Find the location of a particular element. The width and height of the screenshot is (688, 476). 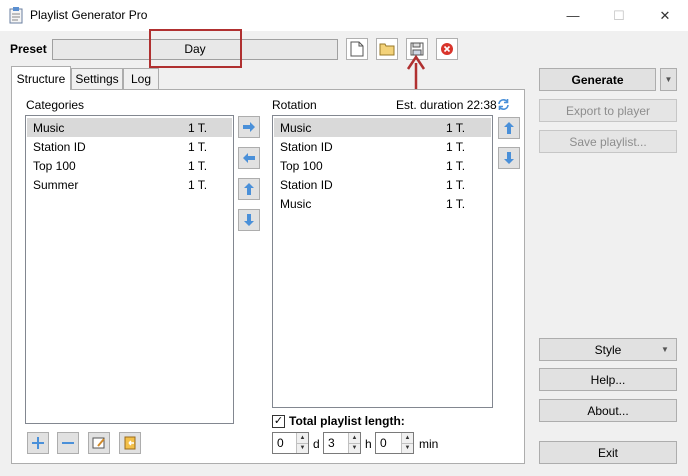

rotation-label: Rotation is located at coordinates (294, 105).